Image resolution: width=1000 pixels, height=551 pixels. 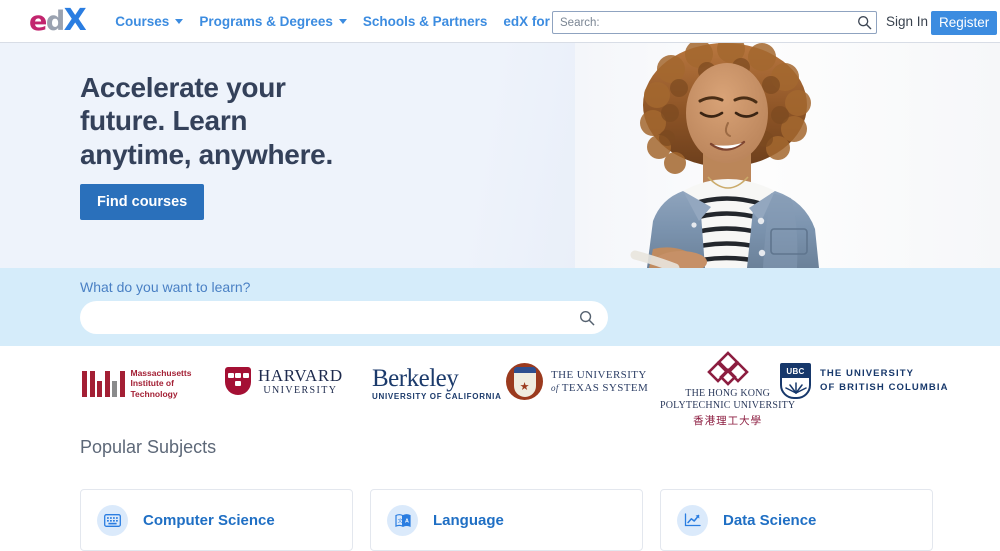 I want to click on berkeley-wordmark: Berkeley UNIVERSITY OF CALIFORNIA, so click(x=437, y=383).